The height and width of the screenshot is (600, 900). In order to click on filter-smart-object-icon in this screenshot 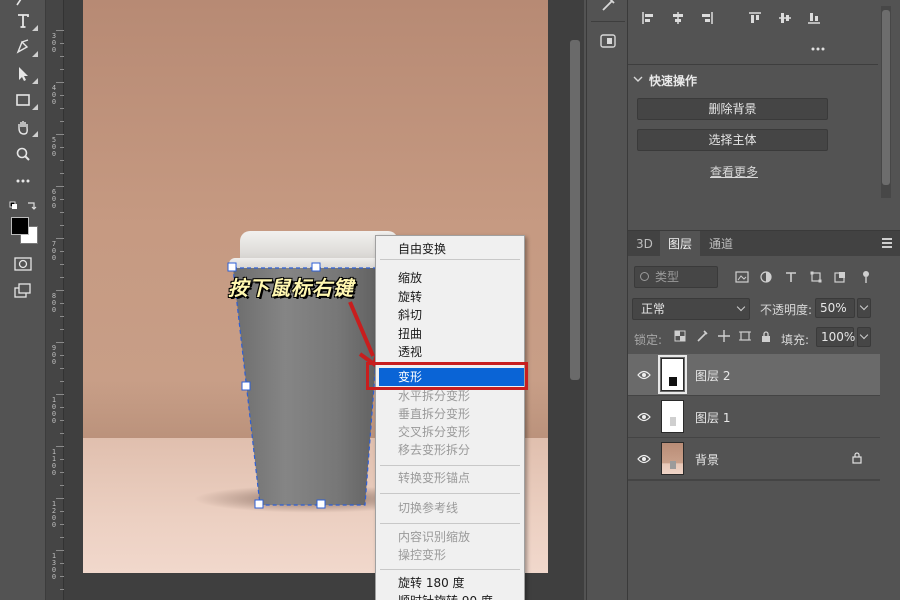, I will do `click(840, 277)`.